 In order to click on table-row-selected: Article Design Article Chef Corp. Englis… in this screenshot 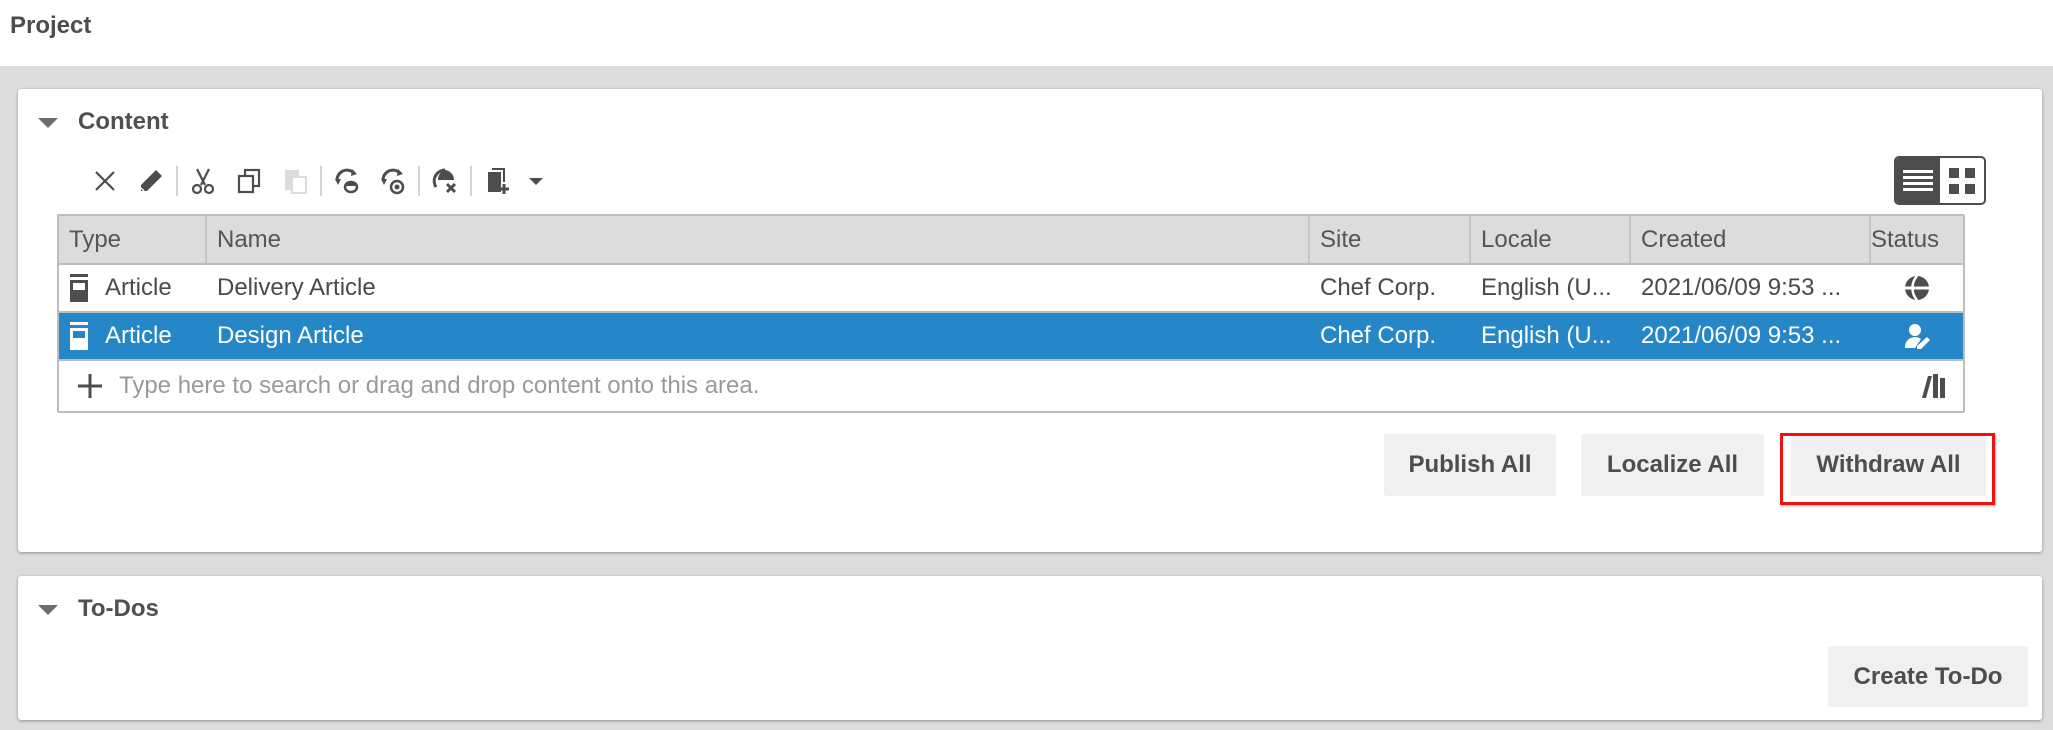, I will do `click(1011, 337)`.